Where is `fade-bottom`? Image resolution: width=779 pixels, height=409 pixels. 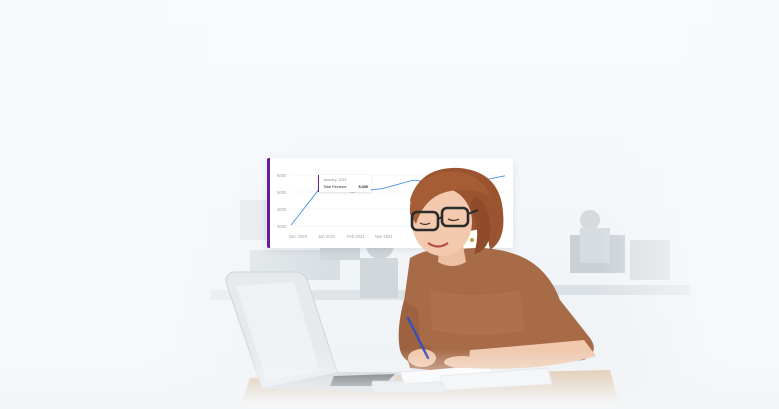 fade-bottom is located at coordinates (389, 379).